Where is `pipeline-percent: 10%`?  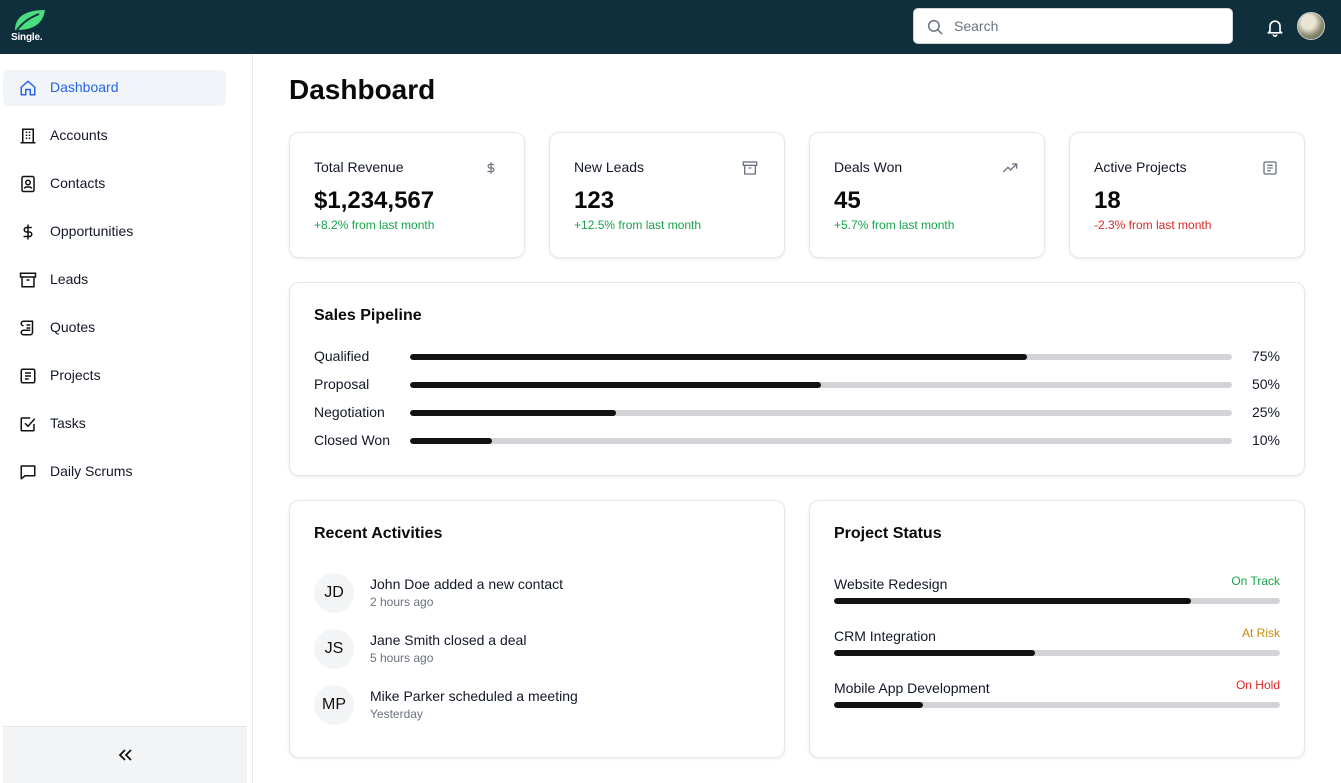 pipeline-percent: 10% is located at coordinates (1265, 440).